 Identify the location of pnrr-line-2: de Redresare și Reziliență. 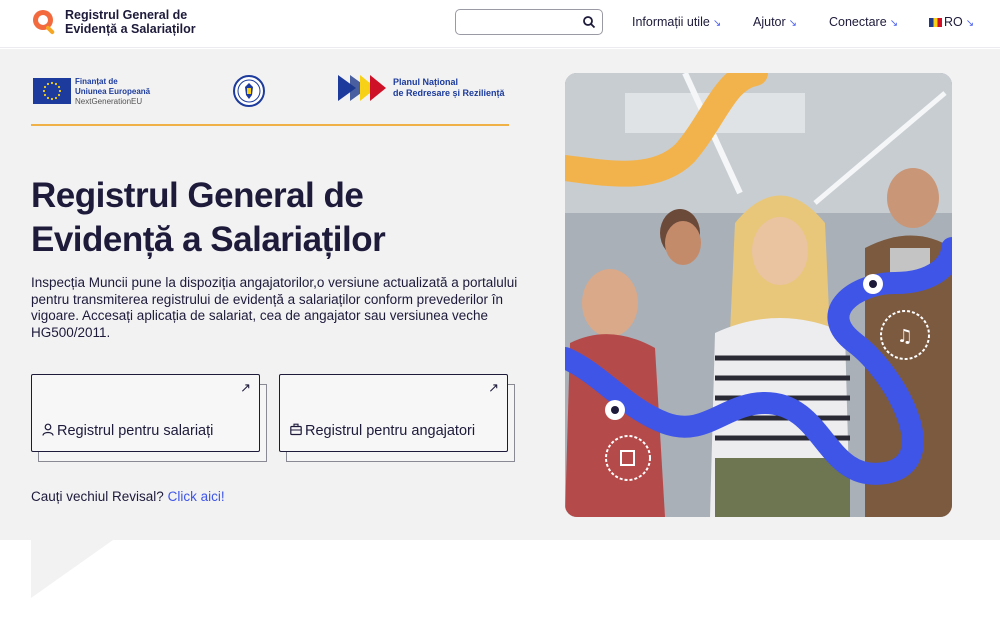
(449, 93).